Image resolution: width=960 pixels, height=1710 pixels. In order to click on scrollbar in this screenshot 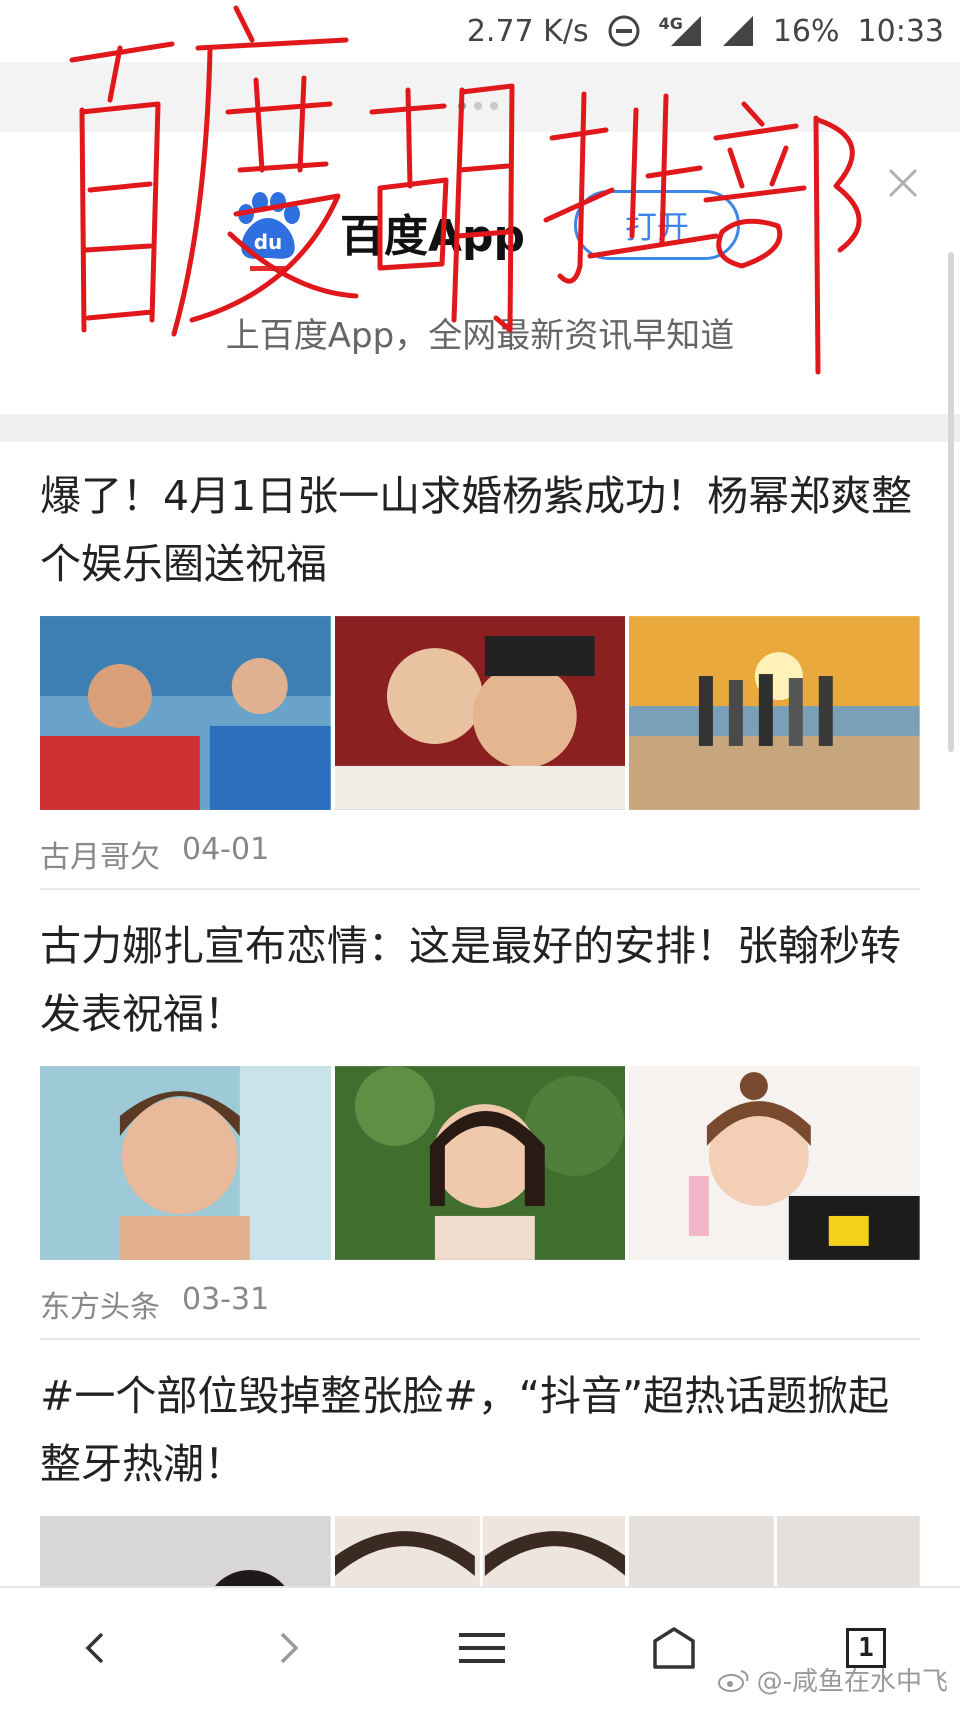, I will do `click(951, 502)`.